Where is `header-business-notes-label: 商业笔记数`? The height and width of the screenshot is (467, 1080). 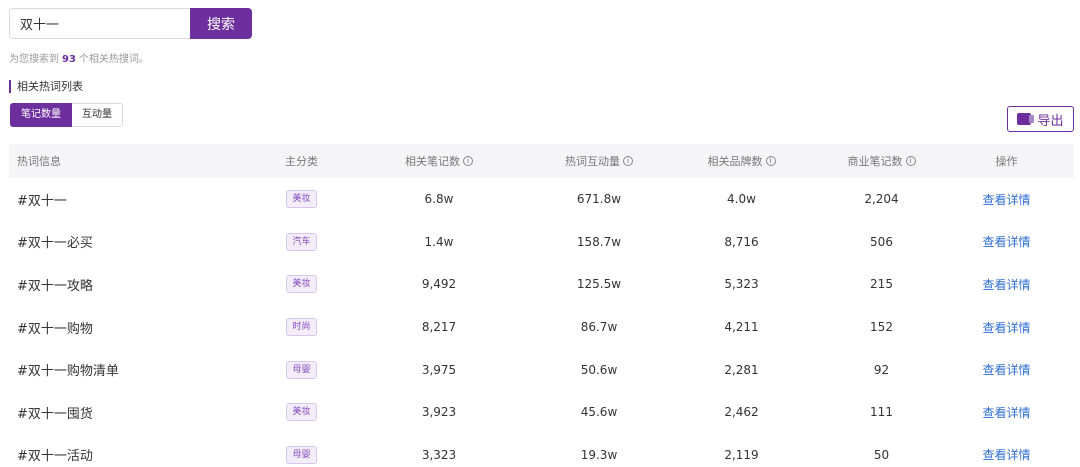 header-business-notes-label: 商业笔记数 is located at coordinates (875, 161).